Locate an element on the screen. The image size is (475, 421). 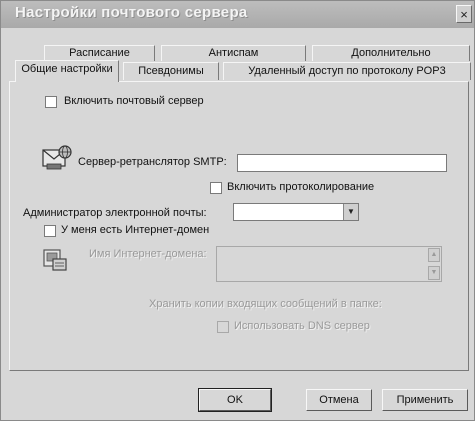
scroll-up-icon: ▲ is located at coordinates (434, 255).